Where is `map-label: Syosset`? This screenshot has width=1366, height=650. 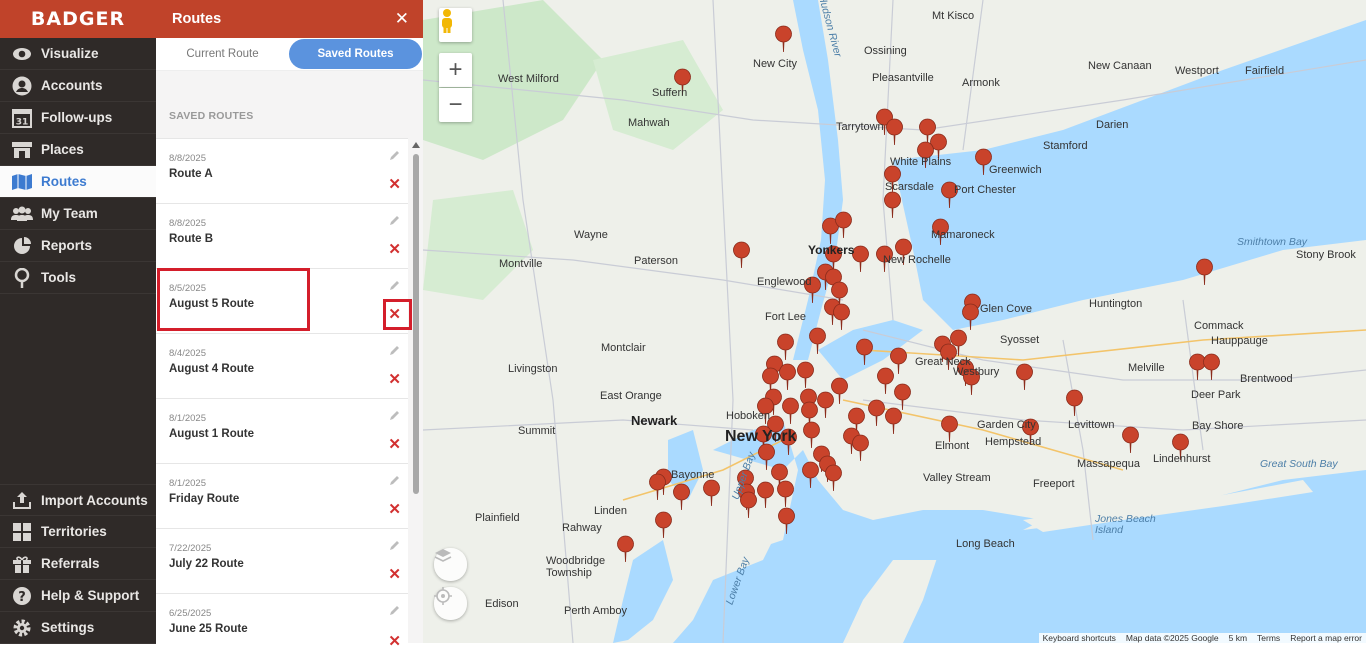
map-label: Syosset is located at coordinates (1020, 340).